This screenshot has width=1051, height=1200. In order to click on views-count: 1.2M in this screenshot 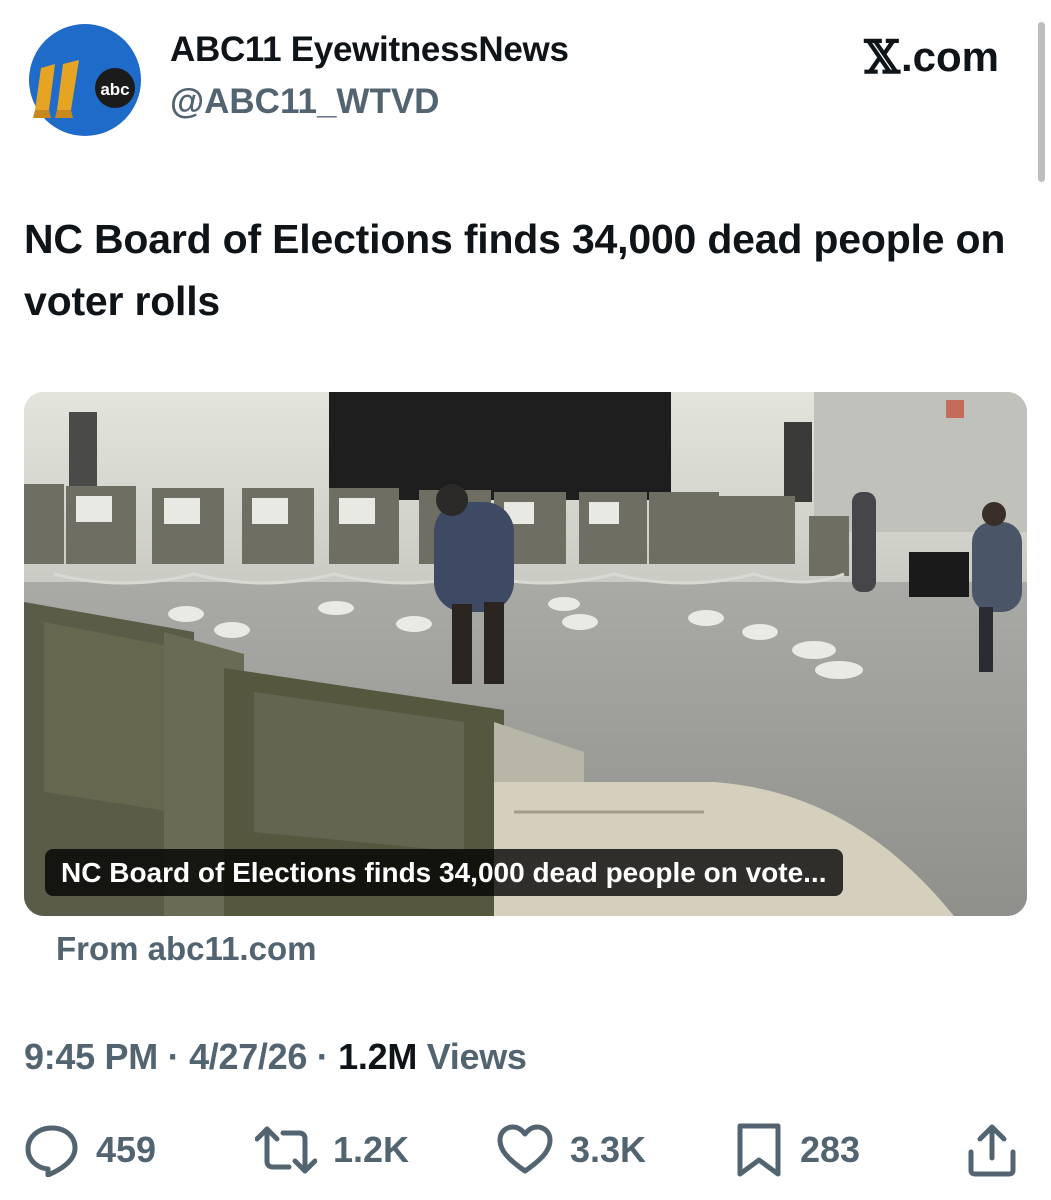, I will do `click(378, 1056)`.